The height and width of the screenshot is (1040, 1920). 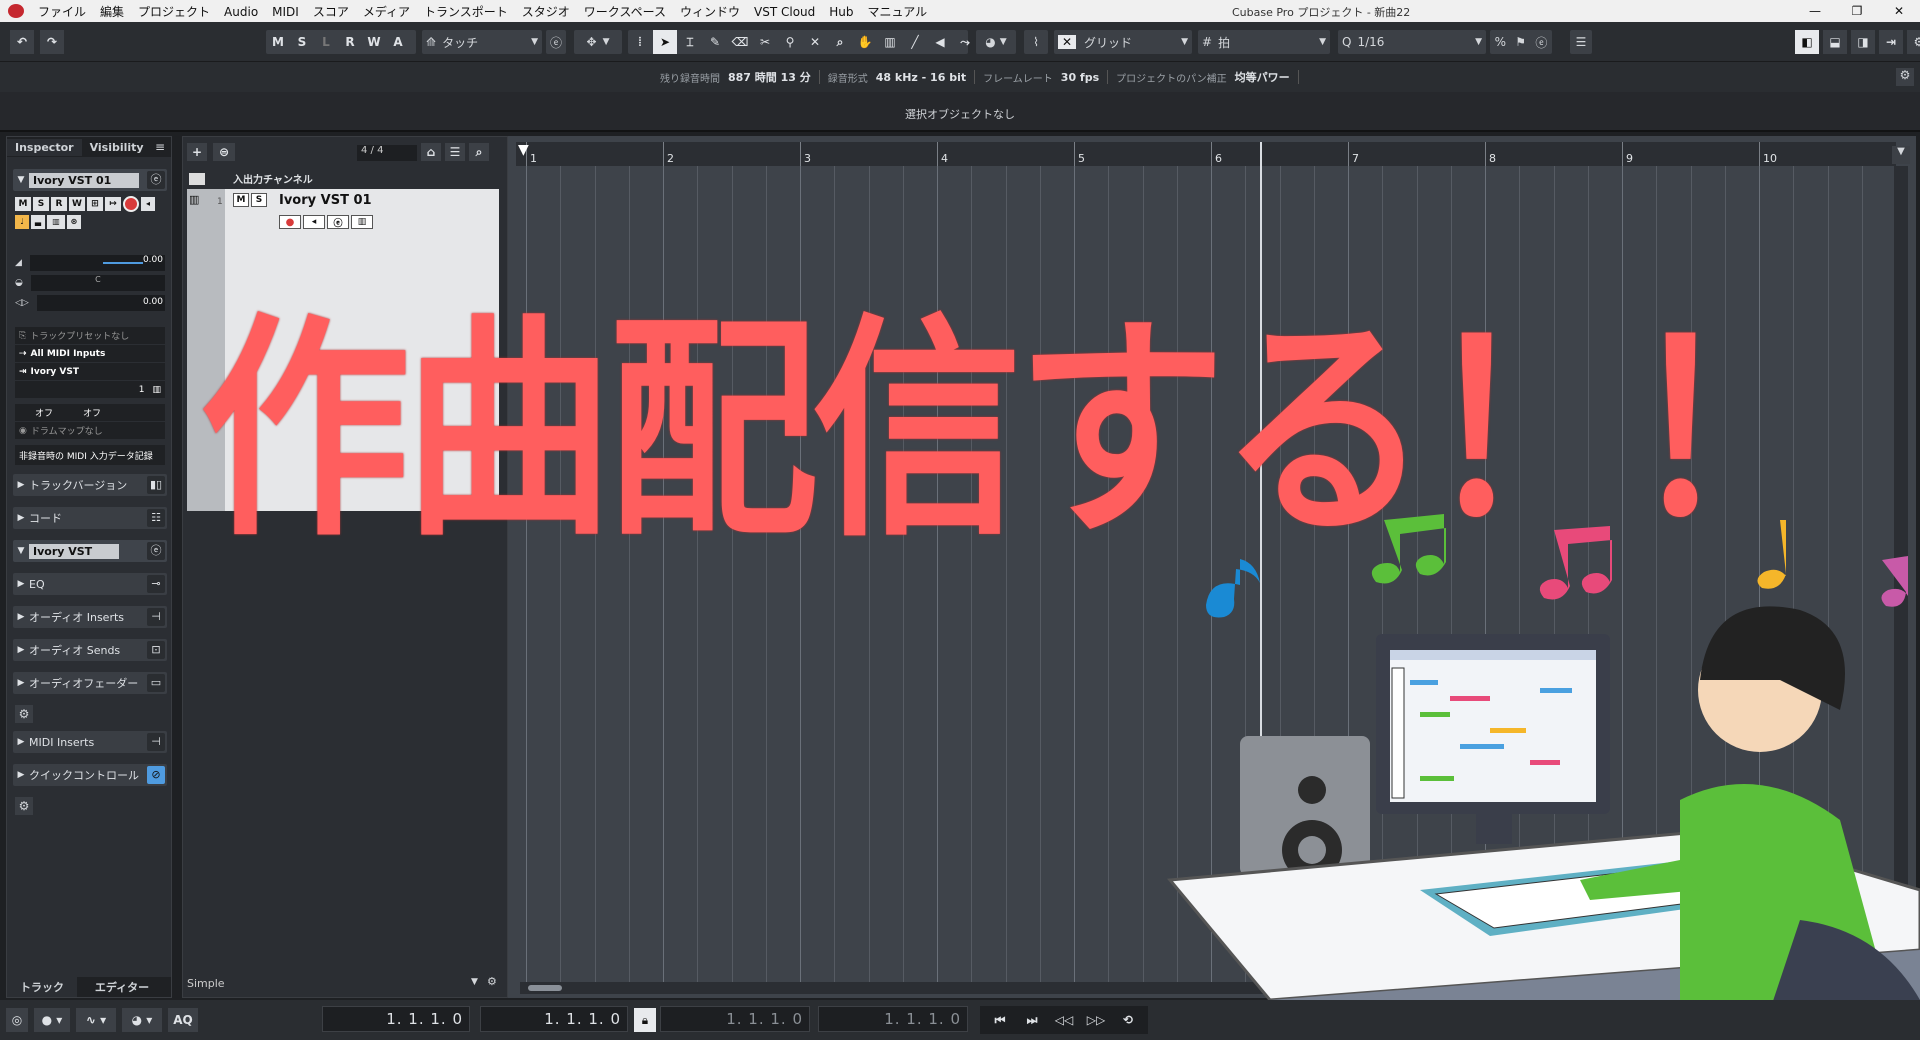 What do you see at coordinates (1857, 11) in the screenshot?
I see `restore-icon: ❐` at bounding box center [1857, 11].